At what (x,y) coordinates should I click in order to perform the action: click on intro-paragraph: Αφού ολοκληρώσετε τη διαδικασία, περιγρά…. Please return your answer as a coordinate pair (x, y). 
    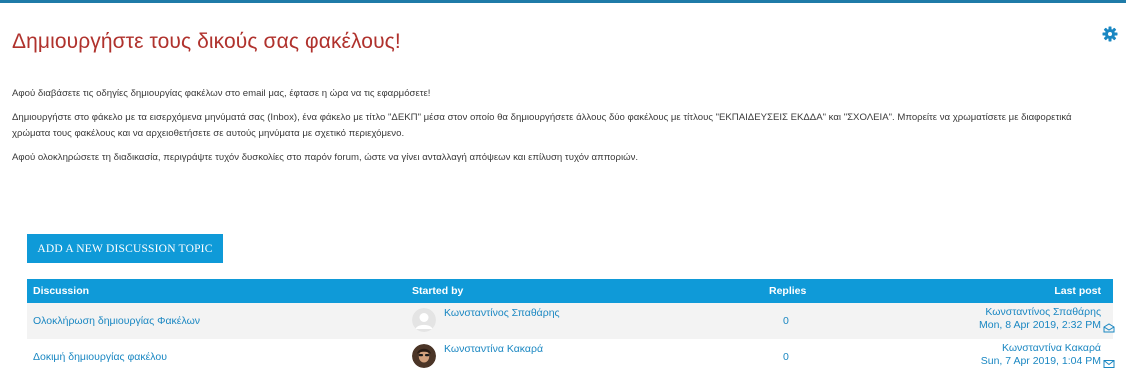
    Looking at the image, I should click on (325, 157).